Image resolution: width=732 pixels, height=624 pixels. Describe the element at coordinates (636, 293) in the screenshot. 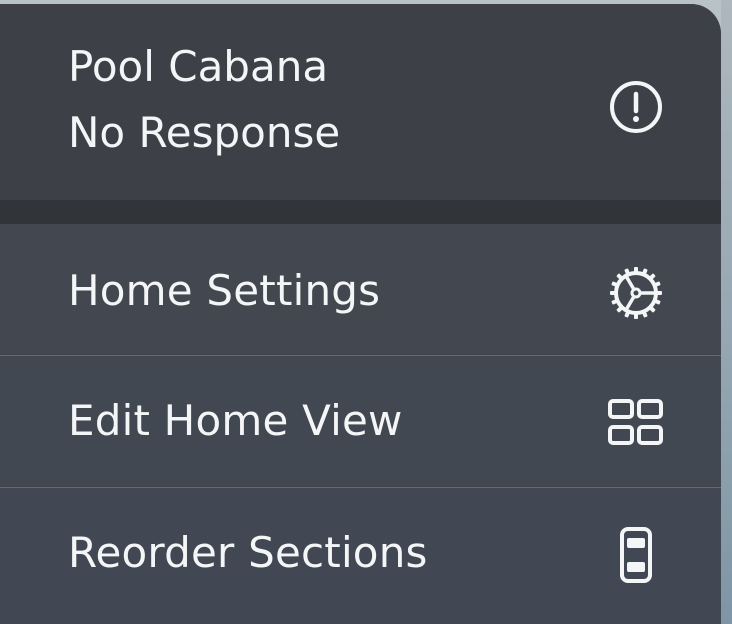

I see `gear-icon` at that location.